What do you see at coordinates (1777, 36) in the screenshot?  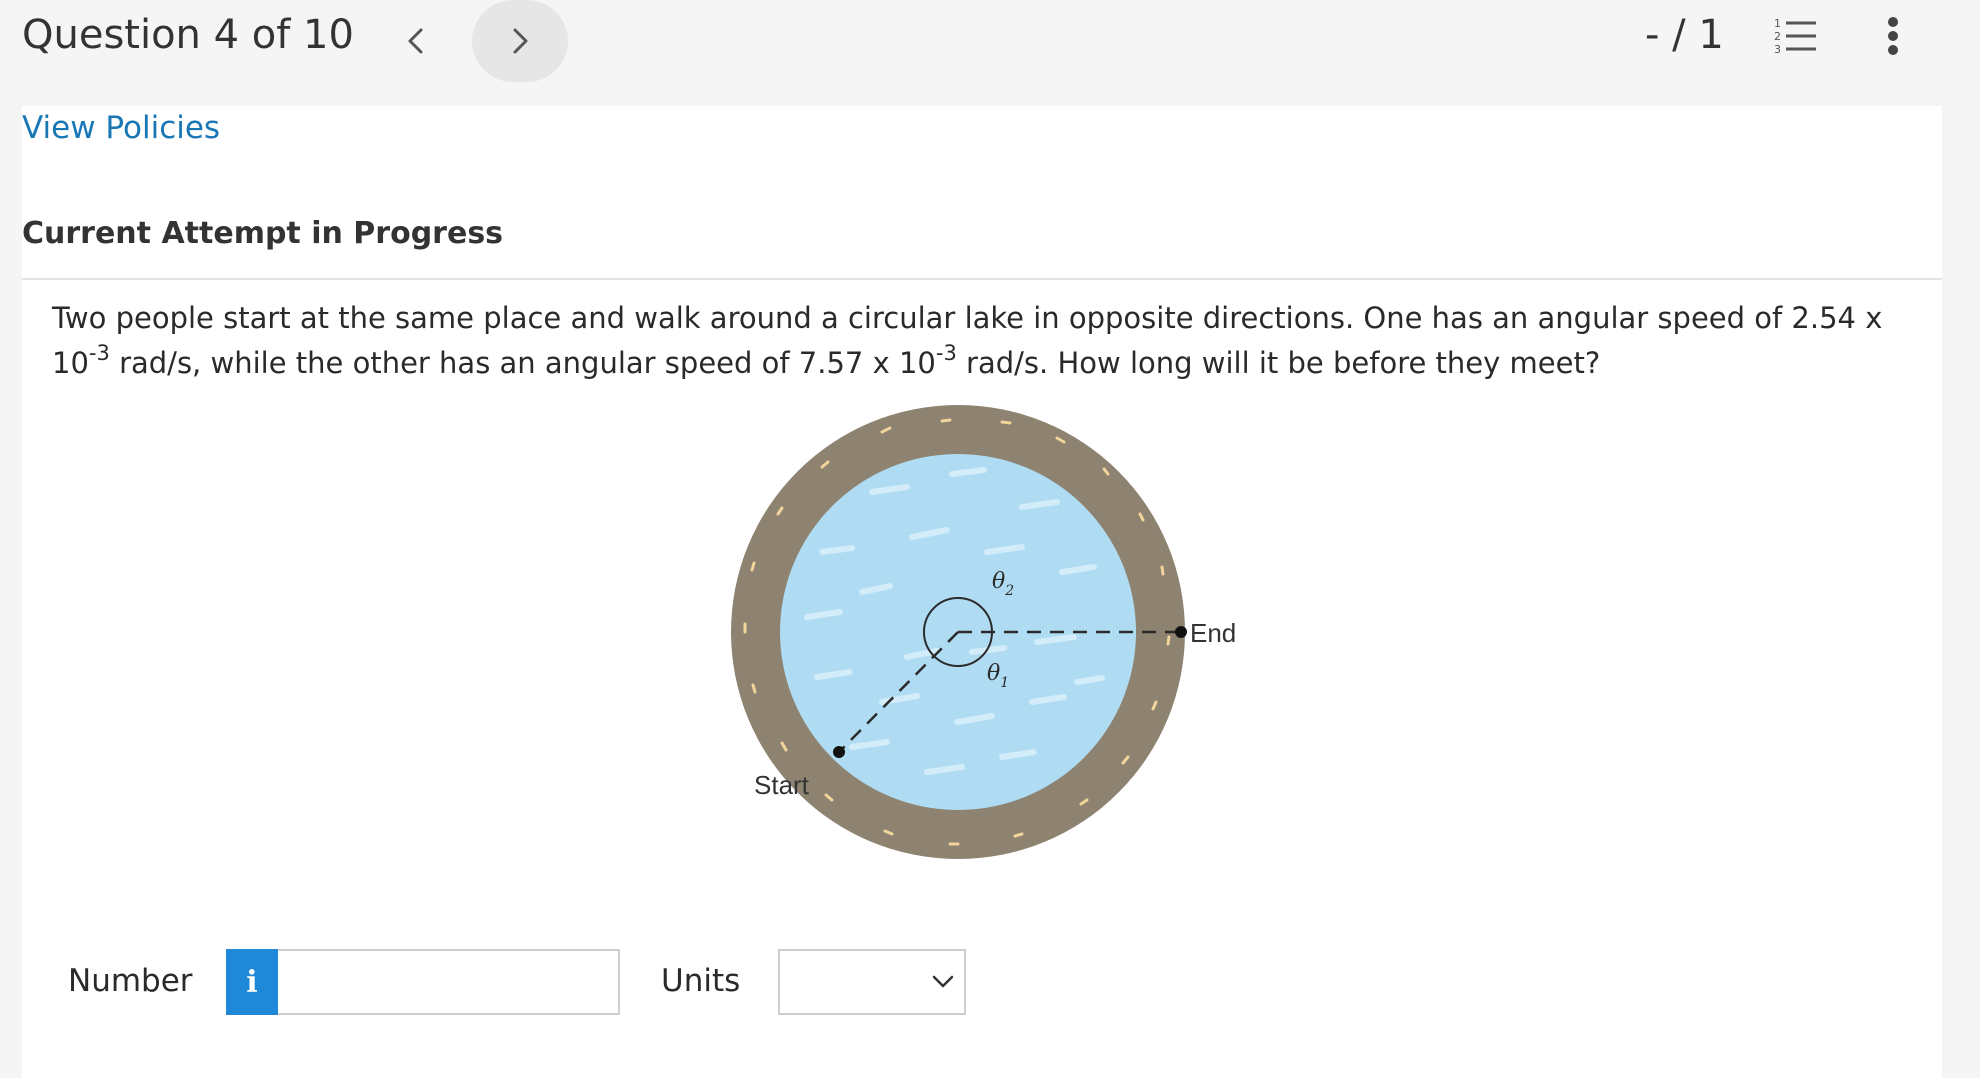 I see `svg-text: 2` at bounding box center [1777, 36].